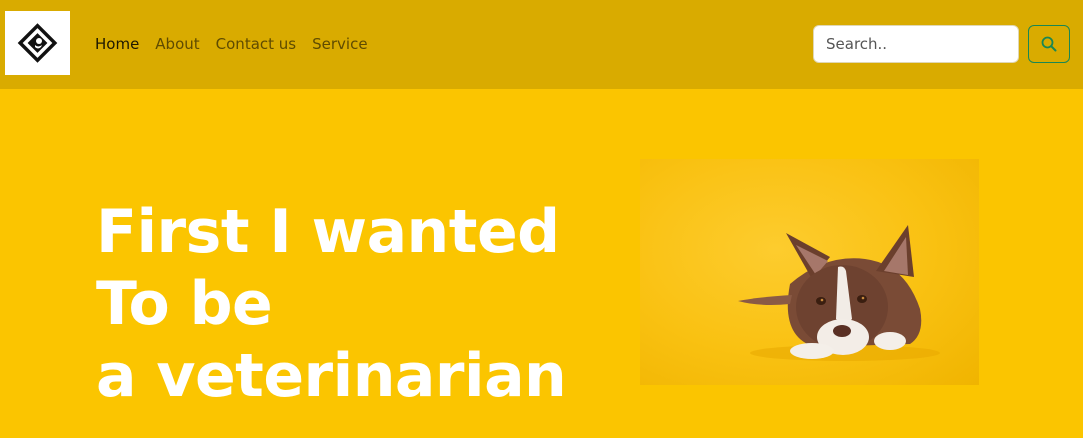  I want to click on nav-link-contact: Contact us, so click(256, 44).